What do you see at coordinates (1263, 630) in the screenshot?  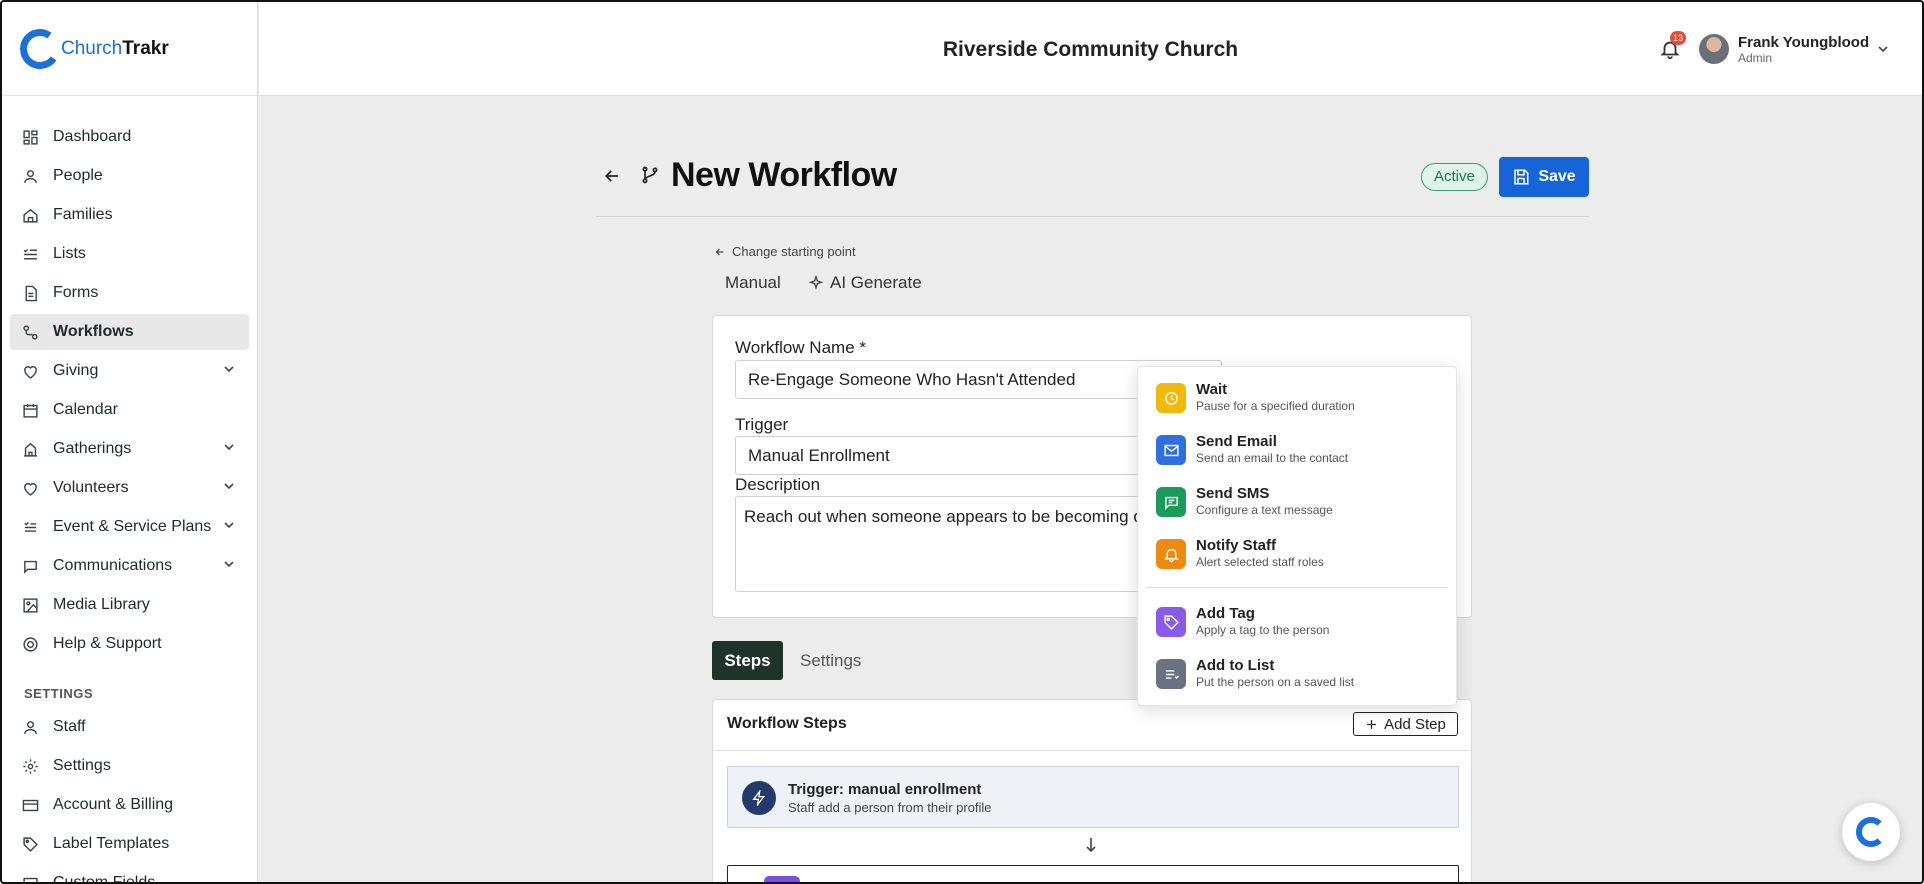 I see `menu-item-subtitle: Apply a tag to the person` at bounding box center [1263, 630].